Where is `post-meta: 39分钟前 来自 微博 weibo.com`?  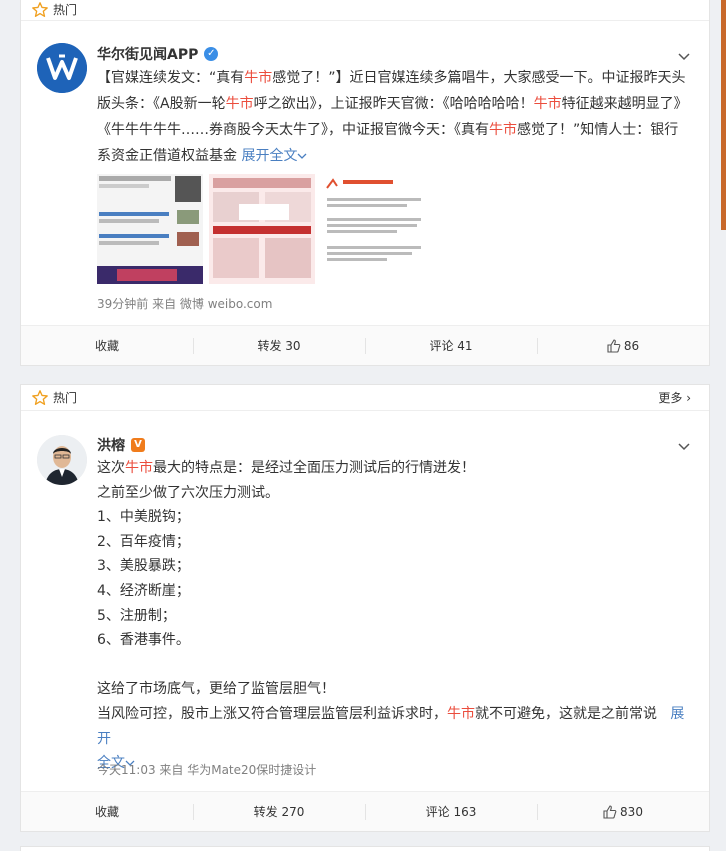
post-meta: 39分钟前 来自 微博 weibo.com is located at coordinates (185, 304).